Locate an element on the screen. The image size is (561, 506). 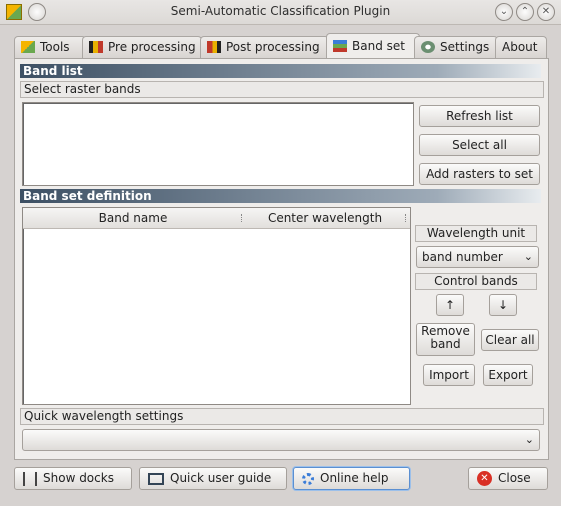
tab-pre-processing-label: Pre processing is located at coordinates (152, 47).